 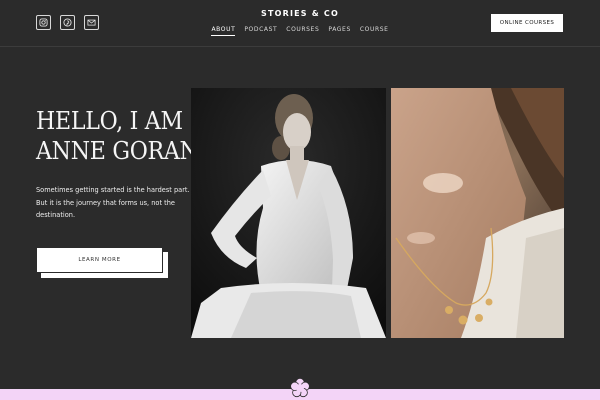 What do you see at coordinates (339, 31) in the screenshot?
I see `nav-item-pages: PAGES` at bounding box center [339, 31].